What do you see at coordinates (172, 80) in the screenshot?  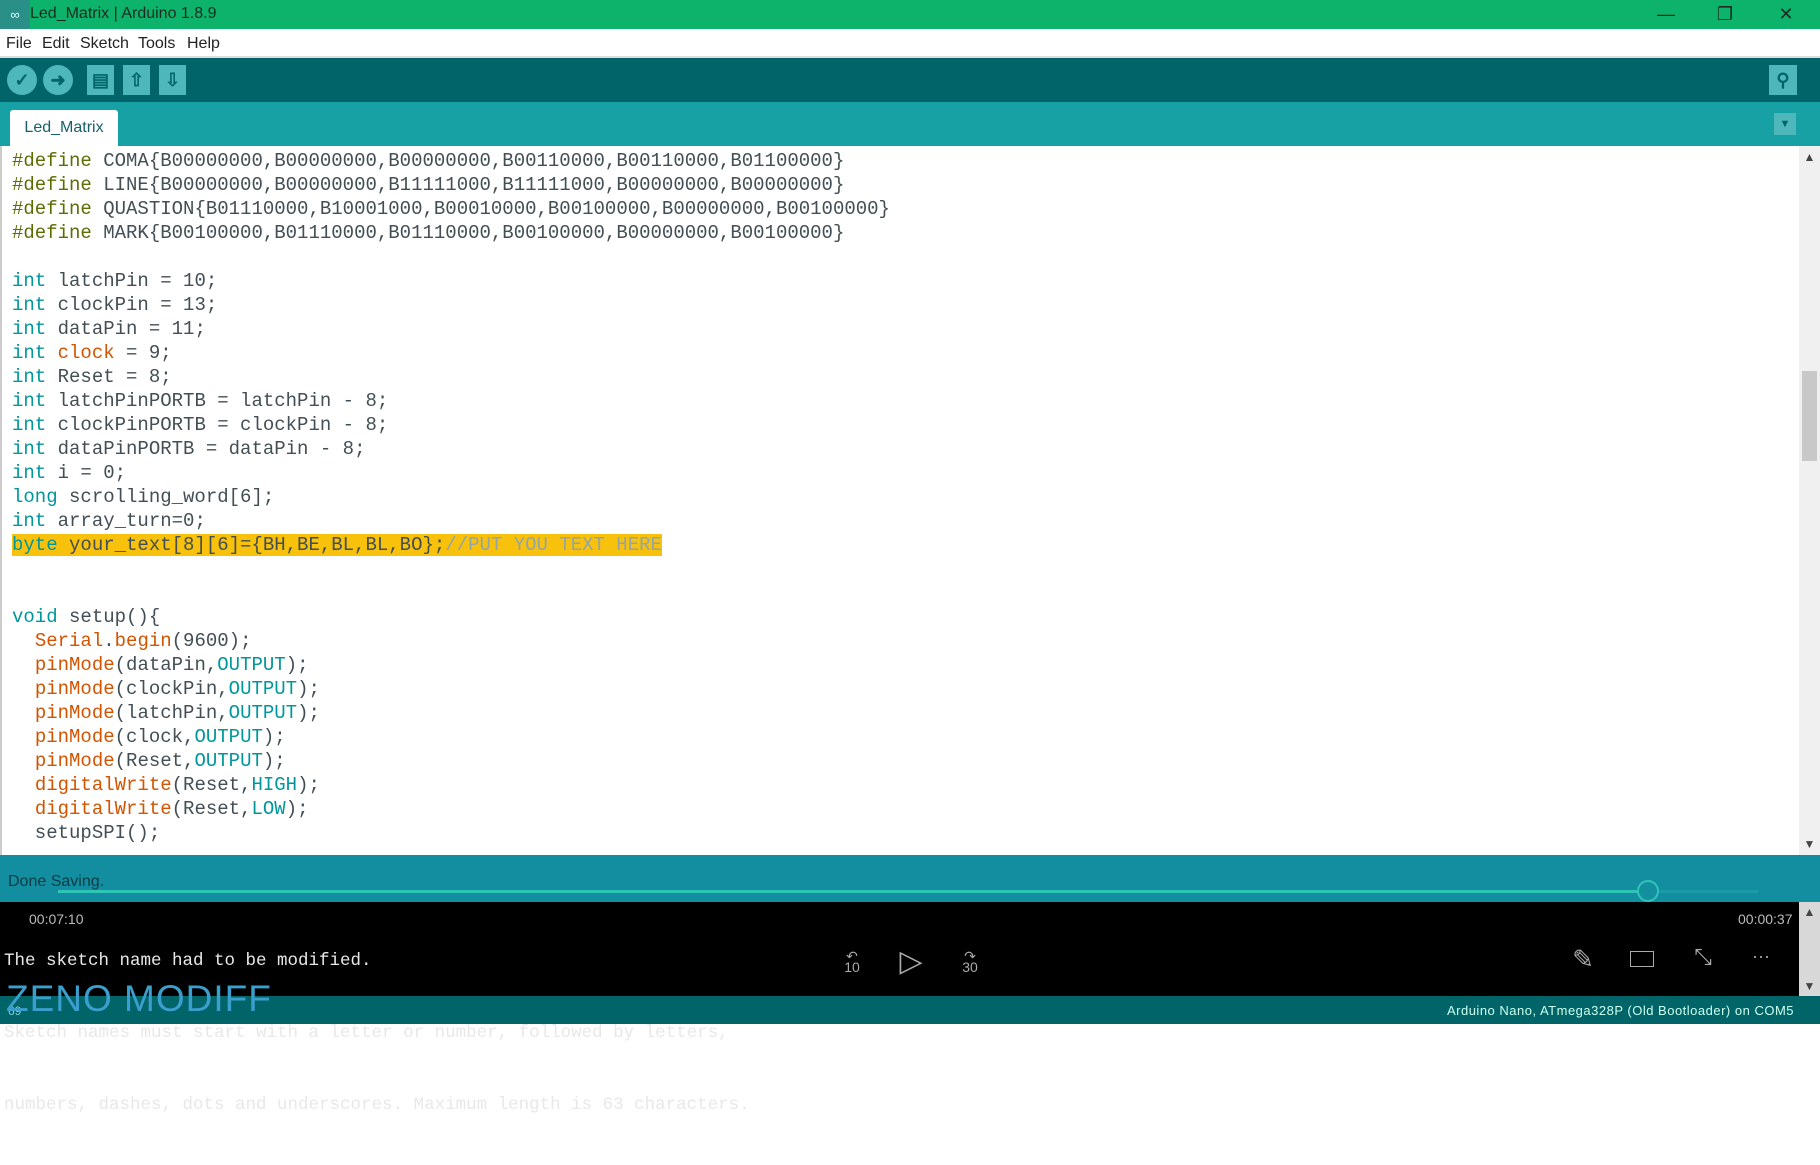 I see `save-button: ⇩` at bounding box center [172, 80].